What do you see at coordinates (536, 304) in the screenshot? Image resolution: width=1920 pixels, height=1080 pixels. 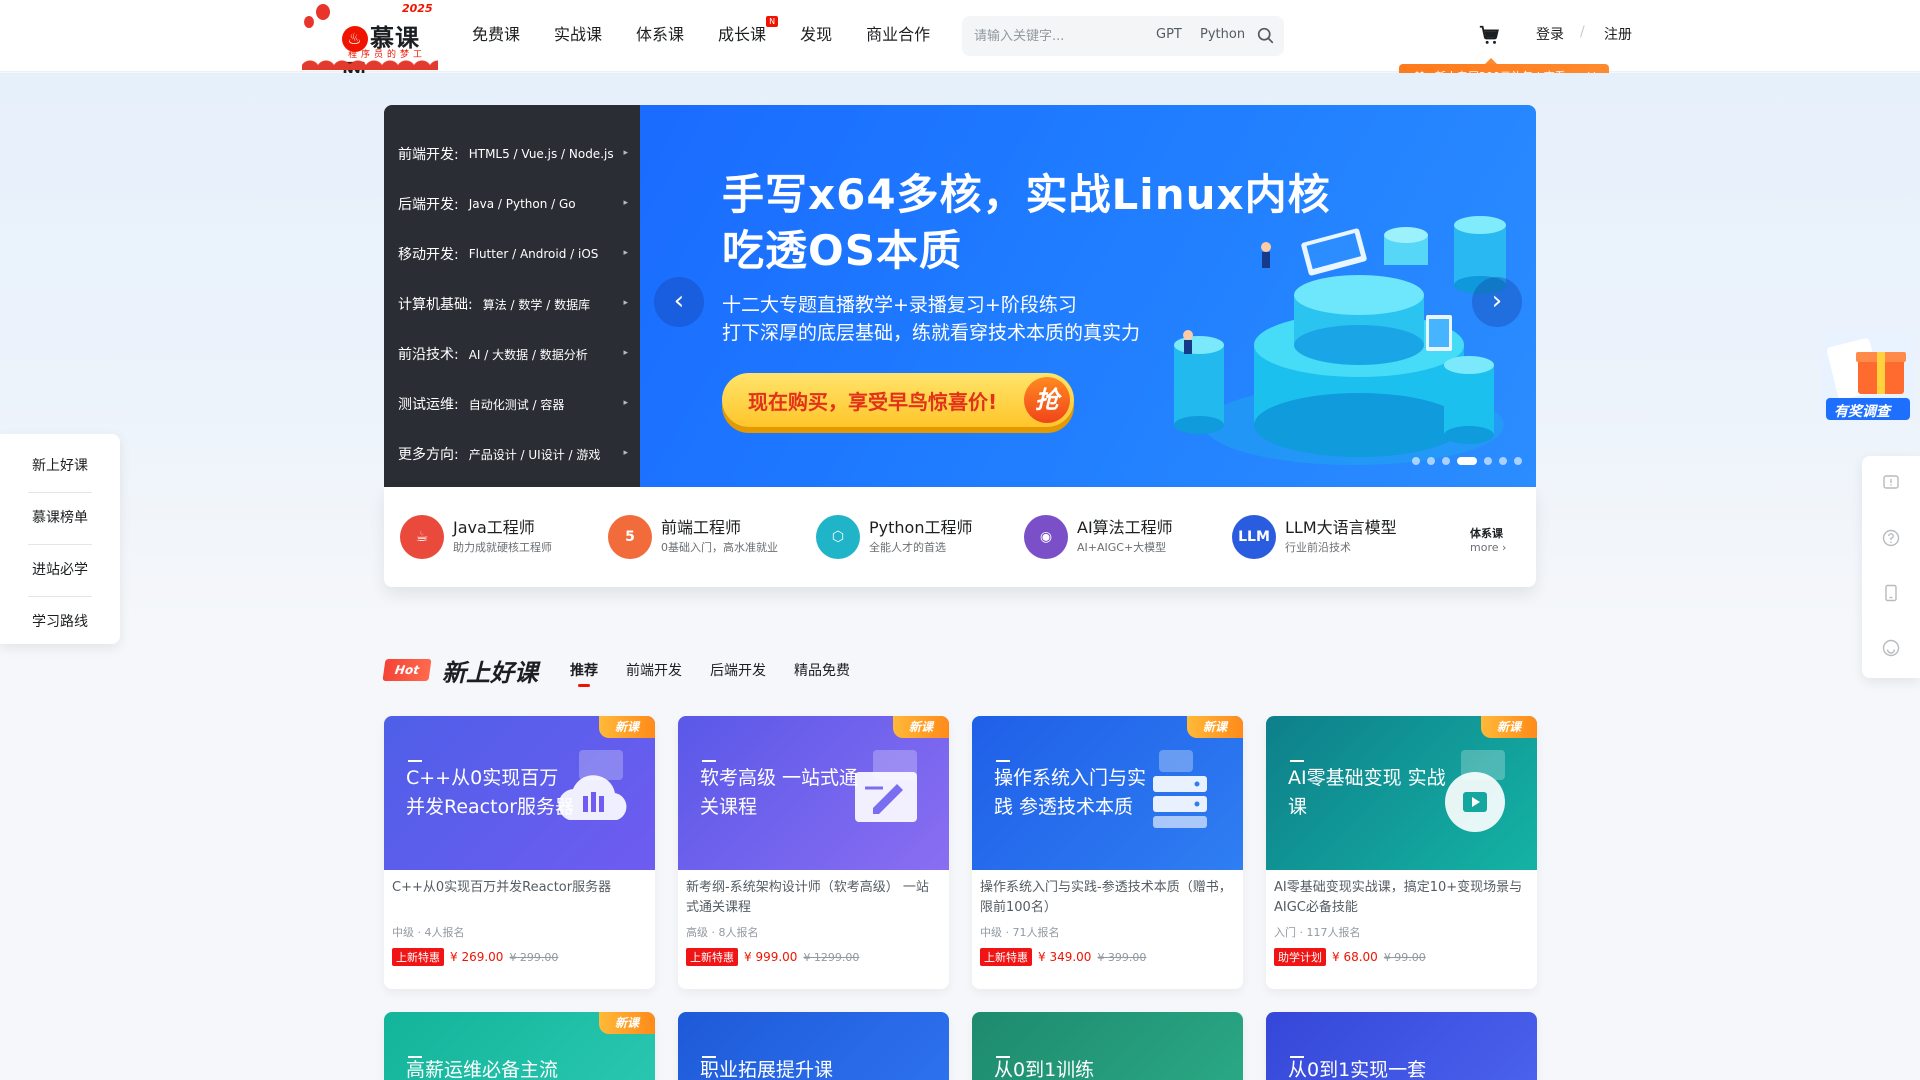 I see `category-topics: 算法 / 数学 / 数据库` at bounding box center [536, 304].